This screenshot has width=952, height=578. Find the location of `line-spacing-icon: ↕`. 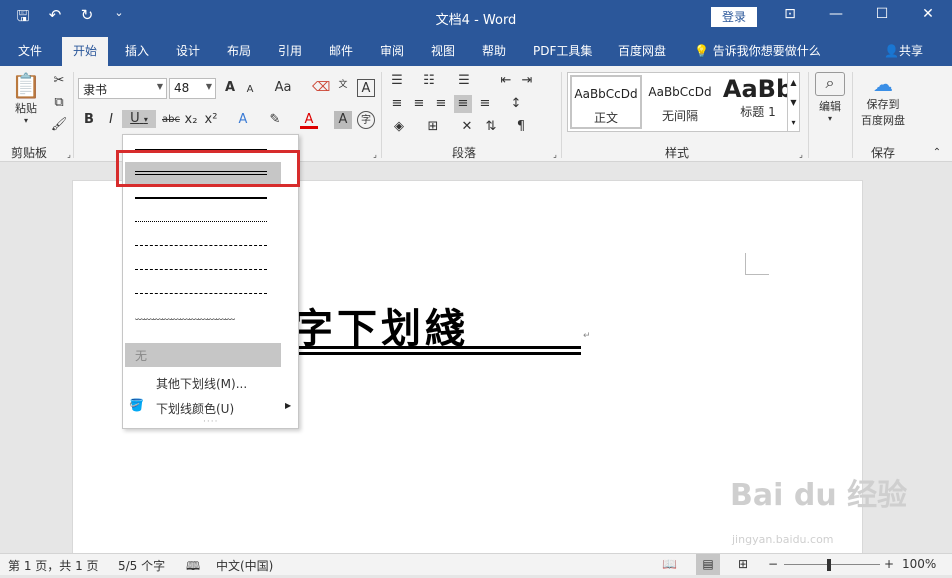

line-spacing-icon: ↕ is located at coordinates (516, 104).